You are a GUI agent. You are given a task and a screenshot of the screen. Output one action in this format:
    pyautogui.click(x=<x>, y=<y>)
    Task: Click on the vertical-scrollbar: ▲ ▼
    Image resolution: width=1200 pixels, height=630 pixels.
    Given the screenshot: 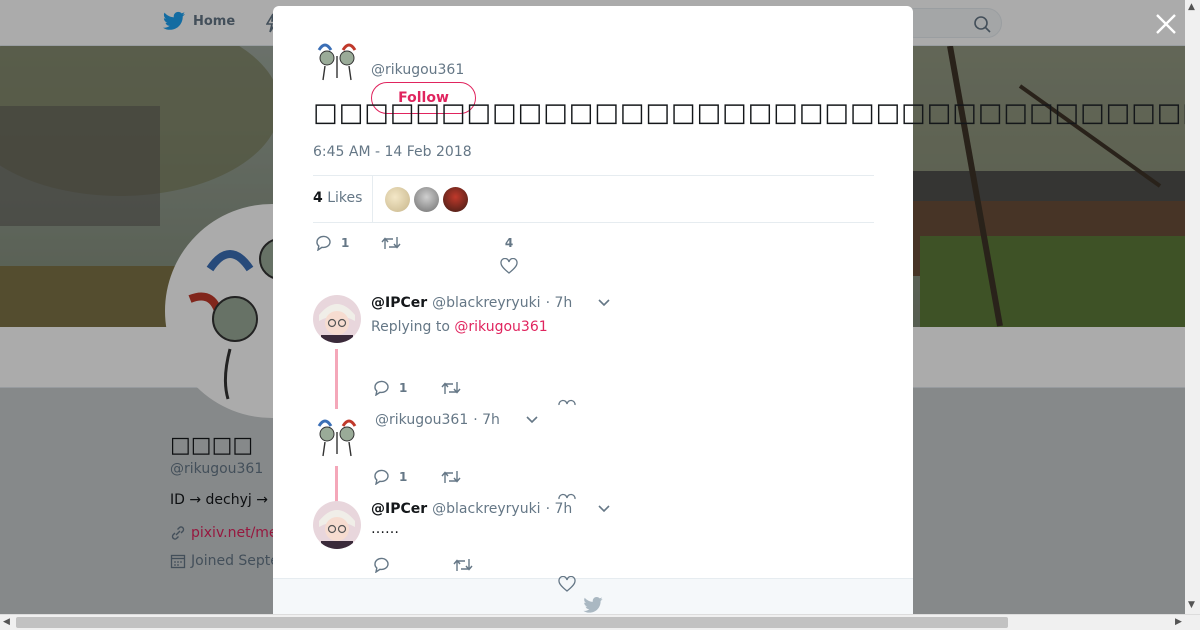 What is the action you would take?
    pyautogui.click(x=1192, y=307)
    